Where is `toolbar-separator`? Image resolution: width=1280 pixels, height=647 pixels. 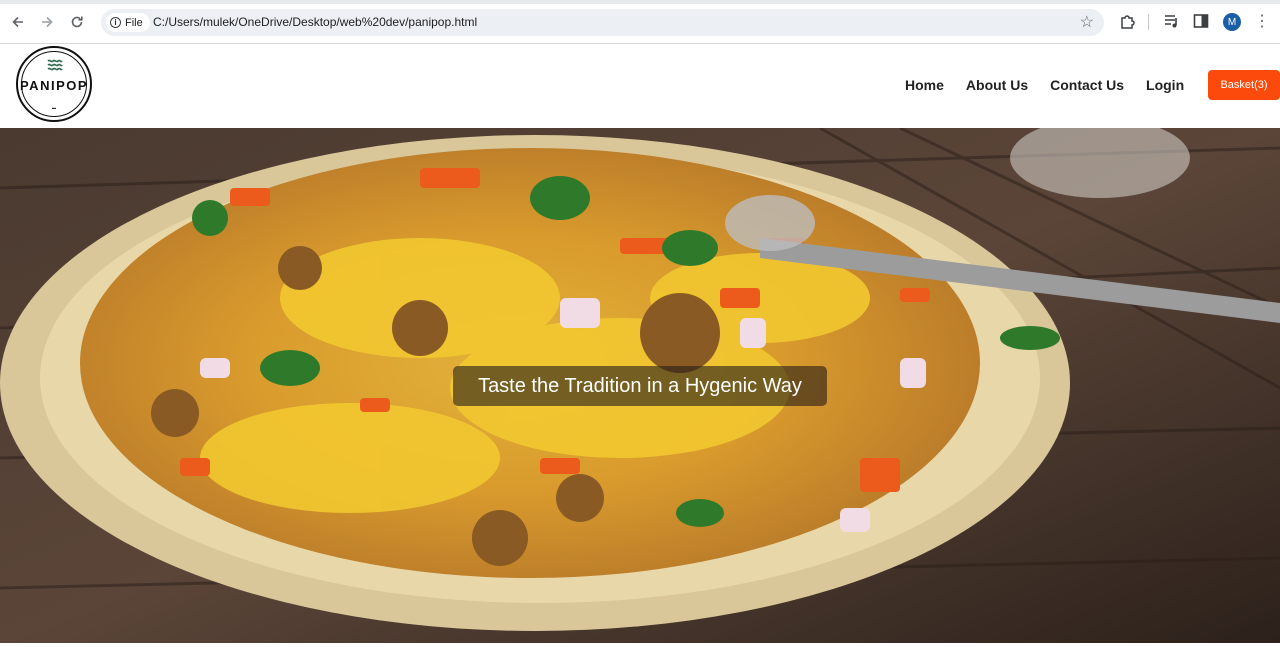
toolbar-separator is located at coordinates (1148, 22).